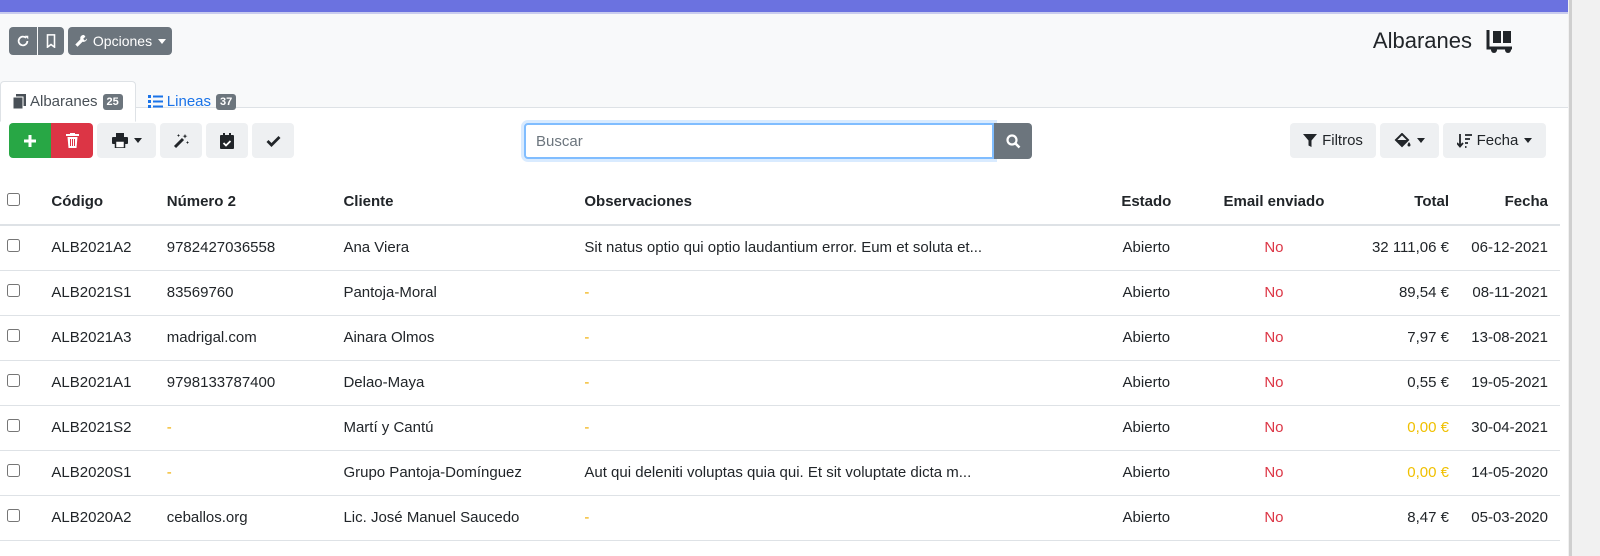  What do you see at coordinates (109, 383) in the screenshot?
I see `cell-codigo: ALB2021A1` at bounding box center [109, 383].